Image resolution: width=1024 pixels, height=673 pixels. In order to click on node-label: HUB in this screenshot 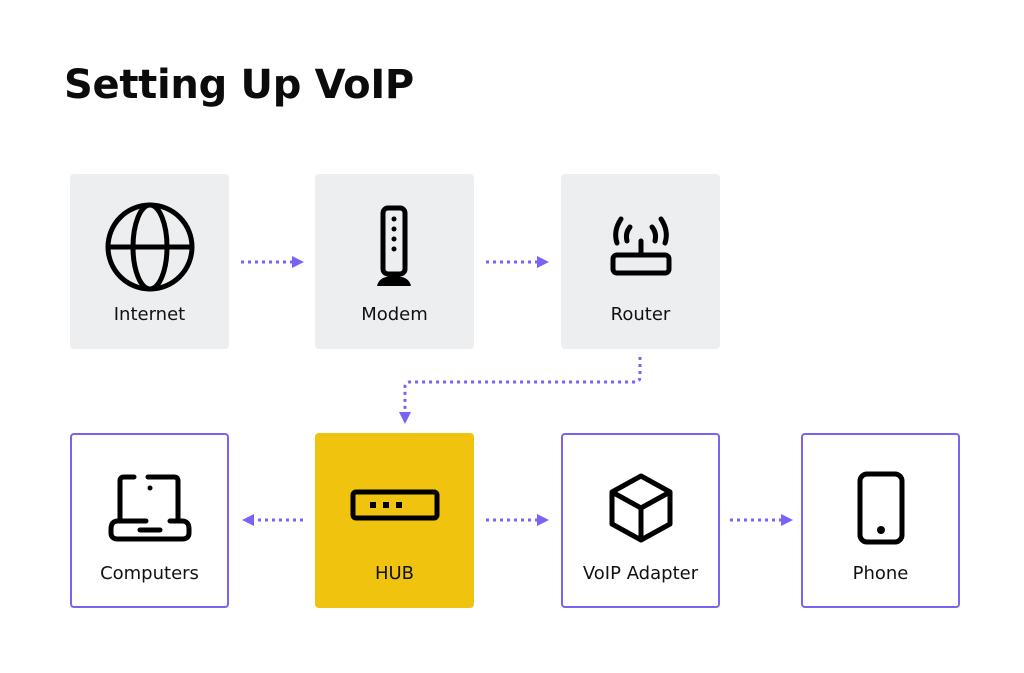, I will do `click(394, 573)`.